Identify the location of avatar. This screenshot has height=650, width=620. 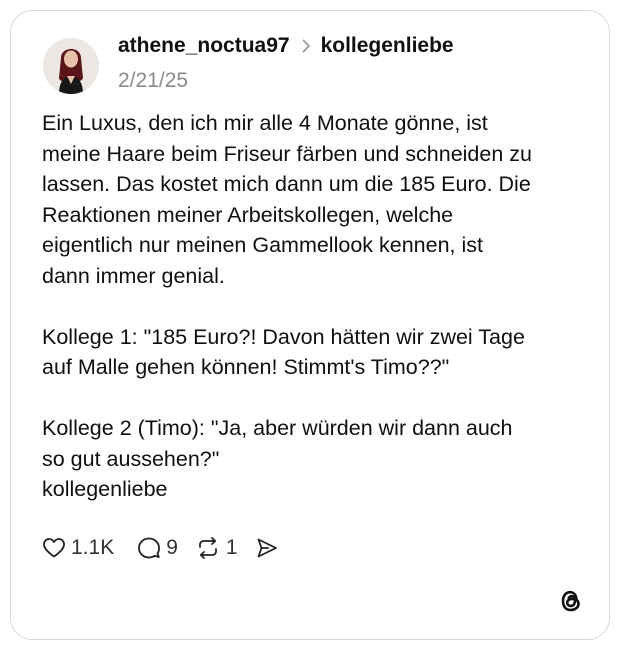
(71, 66).